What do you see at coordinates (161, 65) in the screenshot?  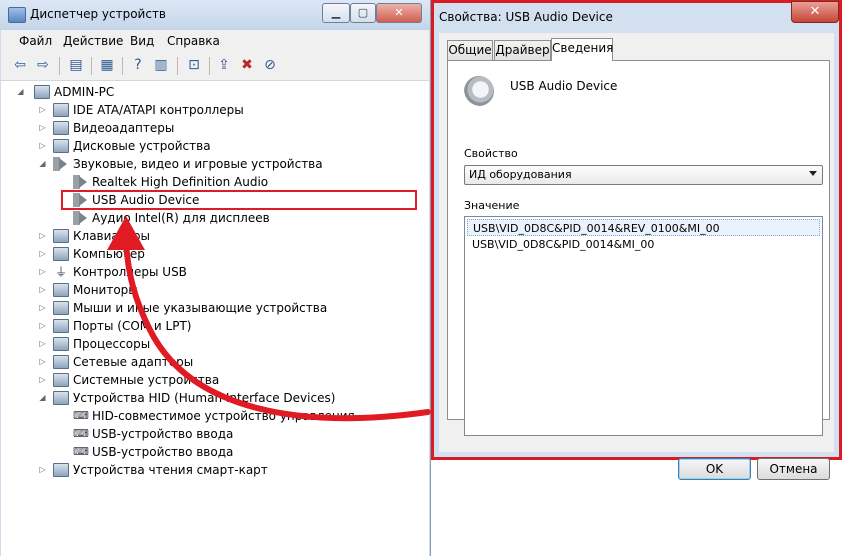 I see `toggle-view-icon: ▥` at bounding box center [161, 65].